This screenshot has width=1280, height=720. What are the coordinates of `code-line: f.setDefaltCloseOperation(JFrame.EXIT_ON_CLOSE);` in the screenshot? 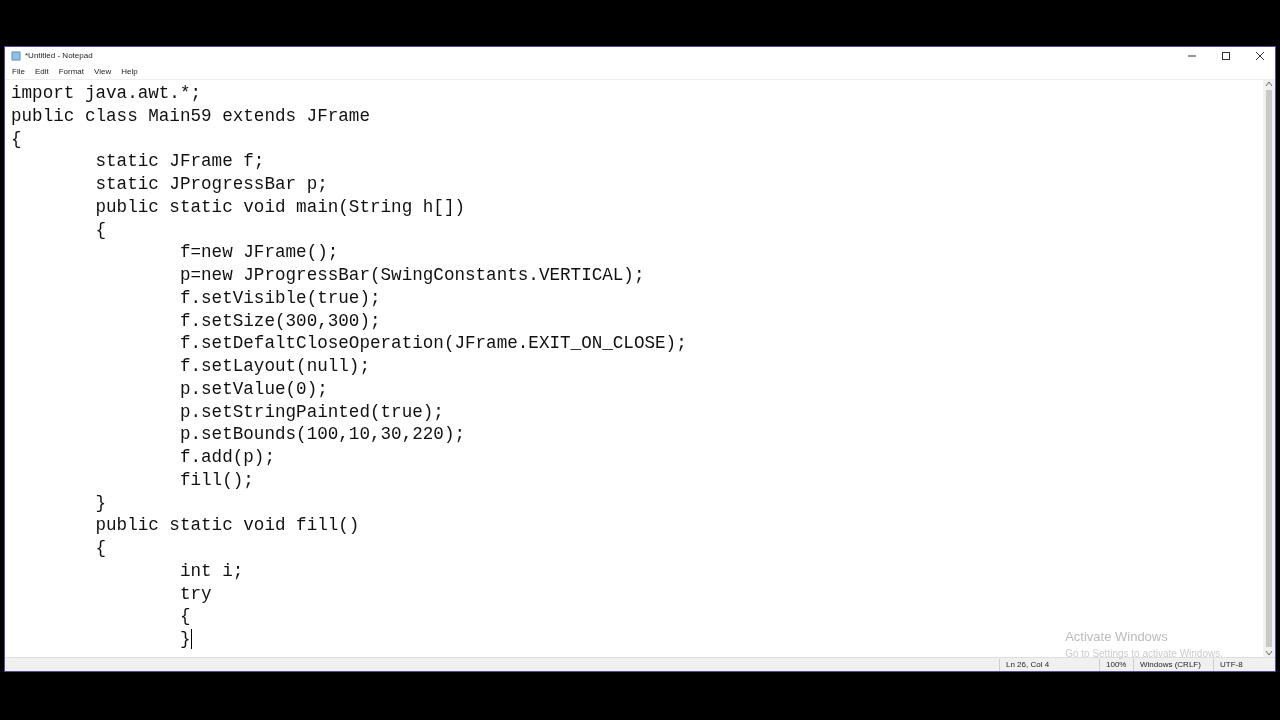 It's located at (432, 343).